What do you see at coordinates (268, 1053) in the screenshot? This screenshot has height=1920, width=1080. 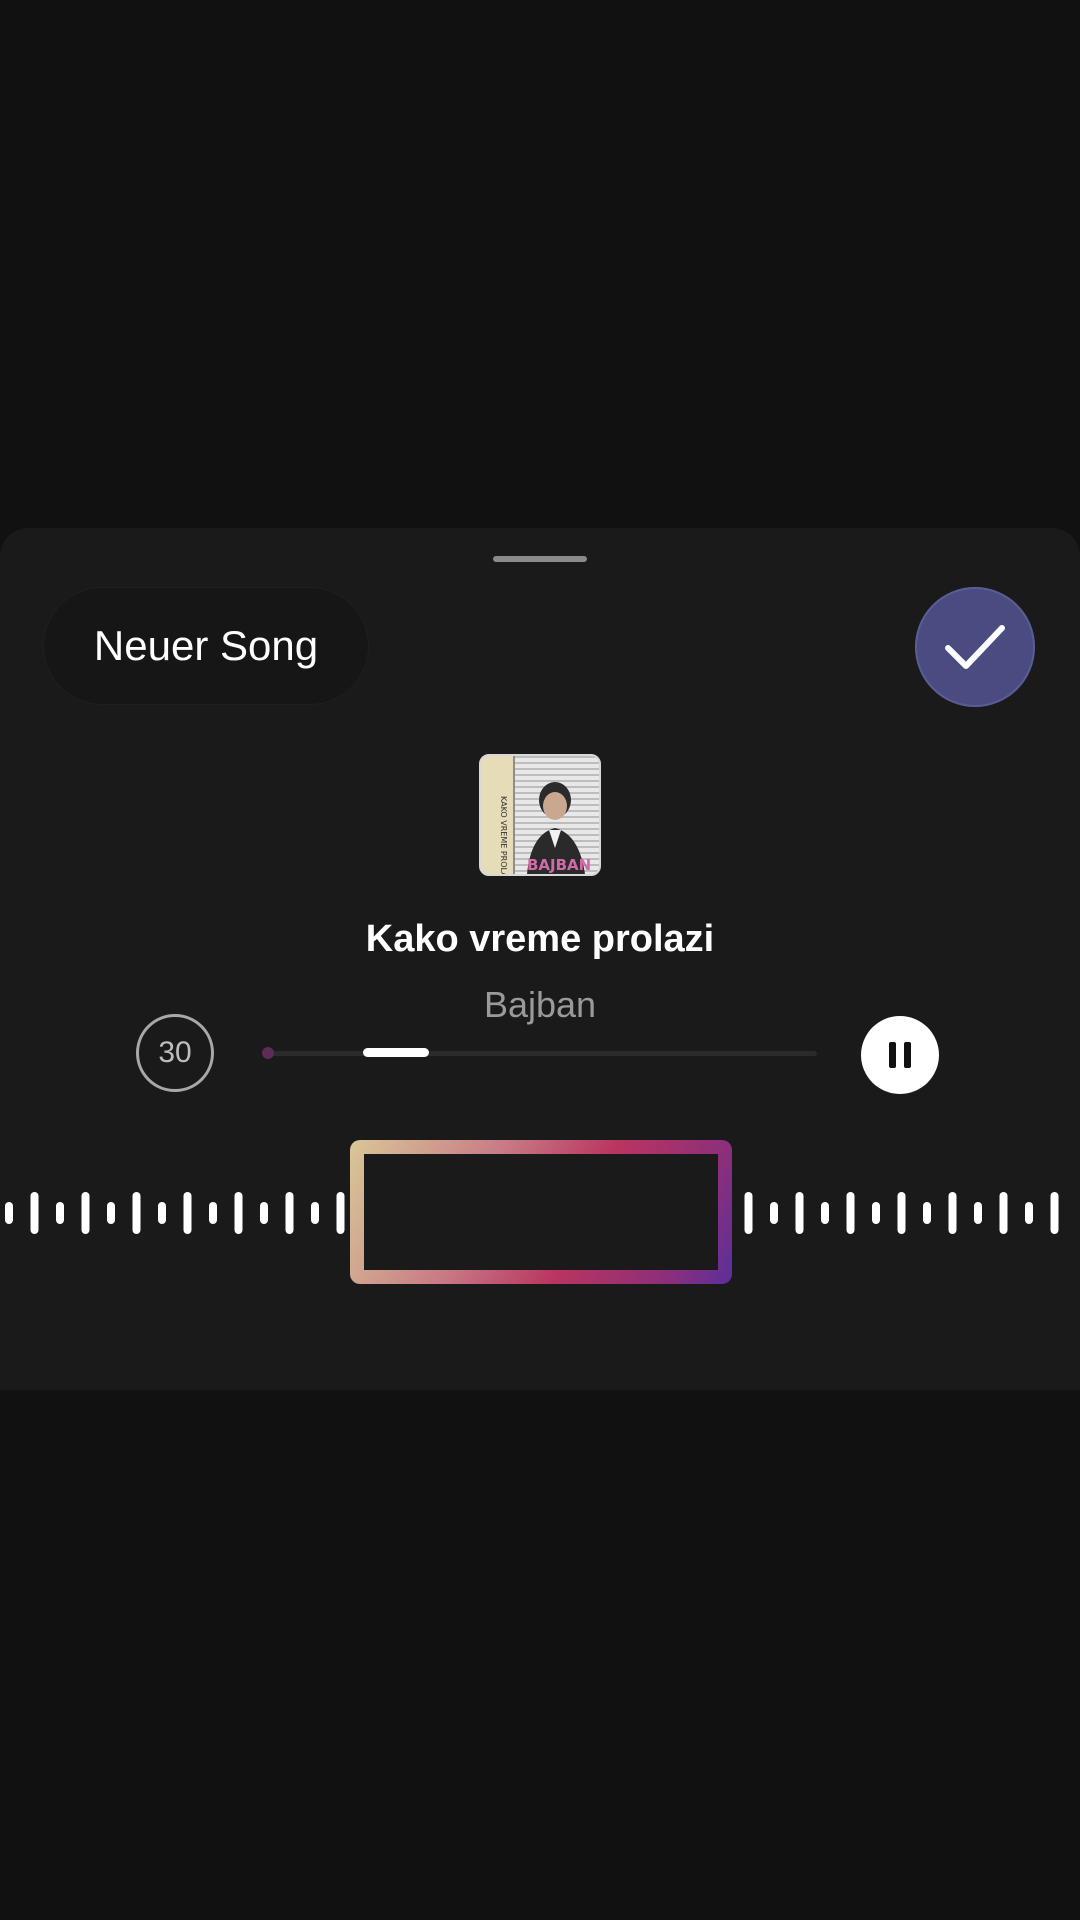 I see `progress-start-marker` at bounding box center [268, 1053].